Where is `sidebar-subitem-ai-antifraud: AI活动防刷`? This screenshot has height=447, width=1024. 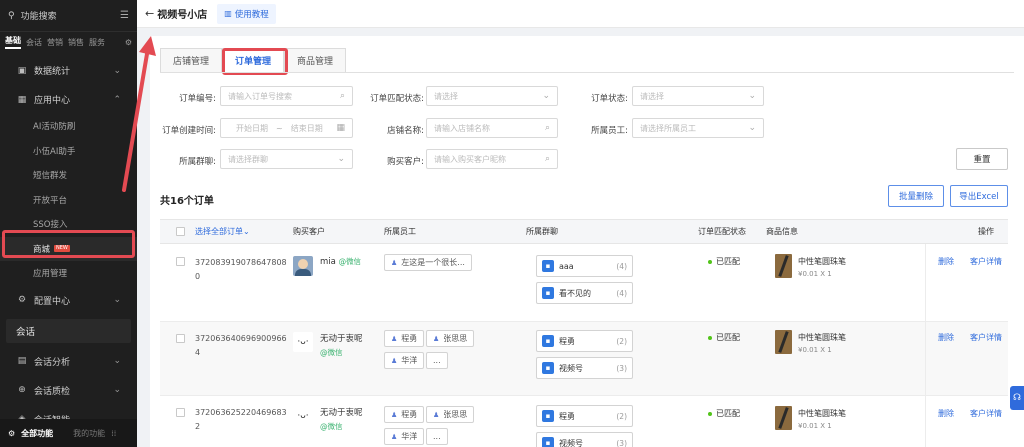
sidebar-subitem-ai-antifraud: AI活动防刷 is located at coordinates (68, 126).